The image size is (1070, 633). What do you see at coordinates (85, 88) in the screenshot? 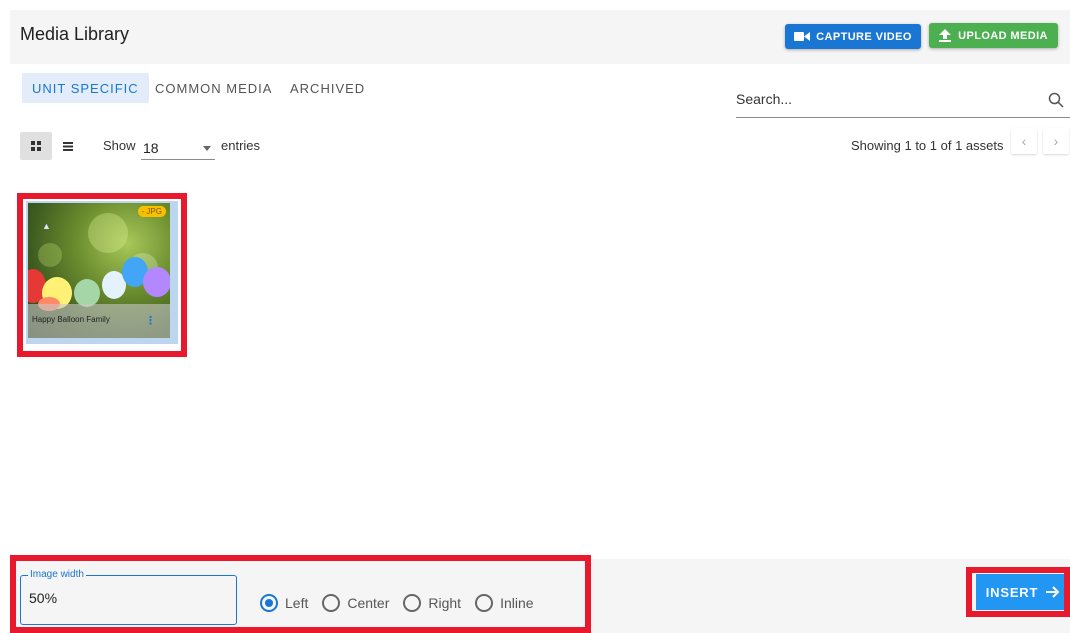
I see `tab-unit-specific: UNIT SPECIFIC` at bounding box center [85, 88].